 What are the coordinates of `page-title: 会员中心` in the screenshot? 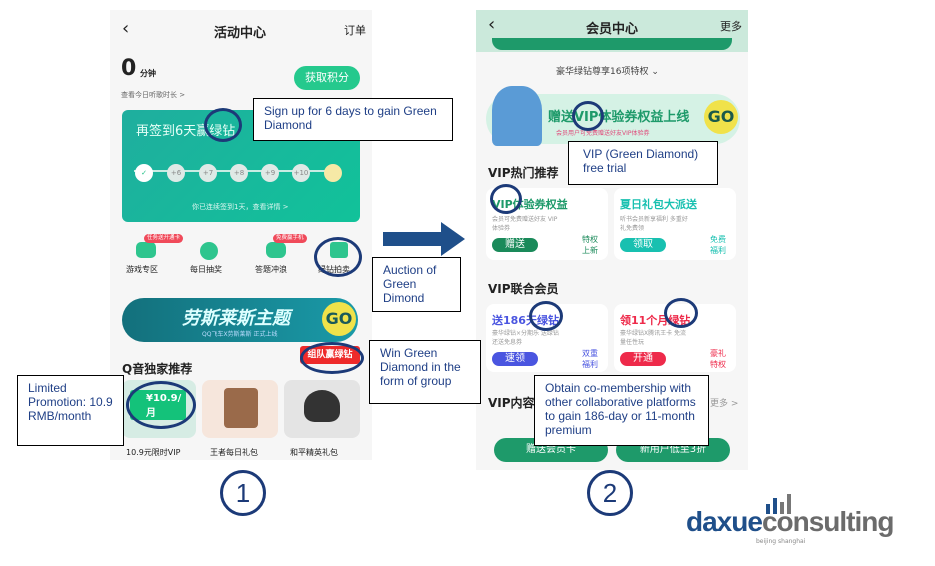 It's located at (612, 29).